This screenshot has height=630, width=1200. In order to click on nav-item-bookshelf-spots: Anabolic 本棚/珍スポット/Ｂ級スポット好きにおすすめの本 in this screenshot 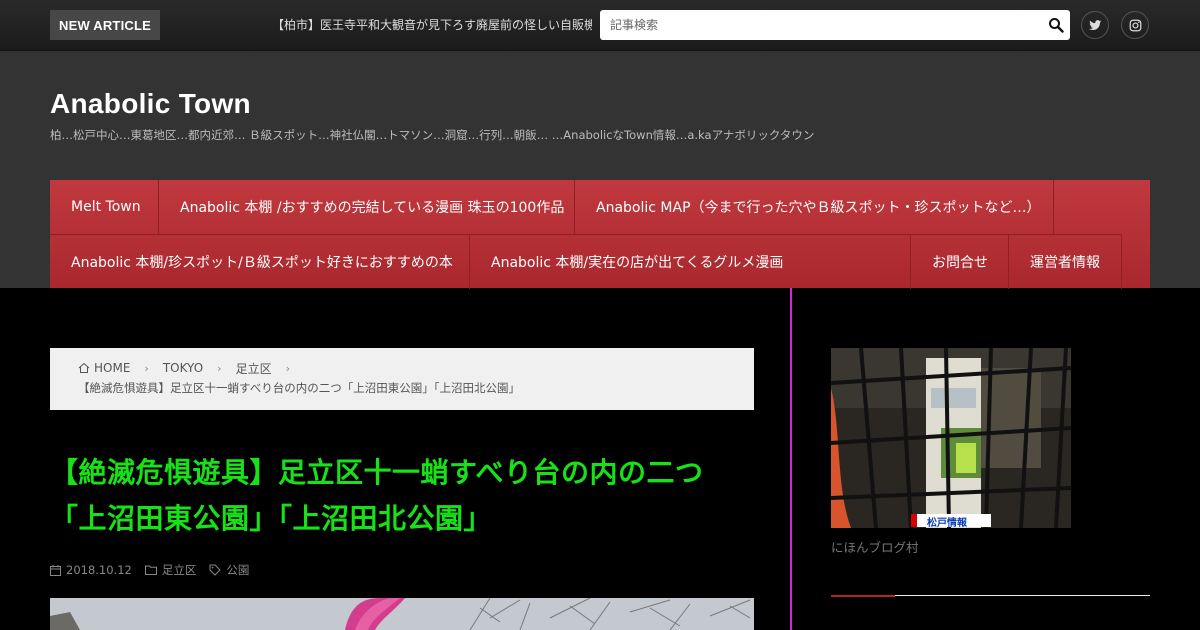, I will do `click(260, 262)`.